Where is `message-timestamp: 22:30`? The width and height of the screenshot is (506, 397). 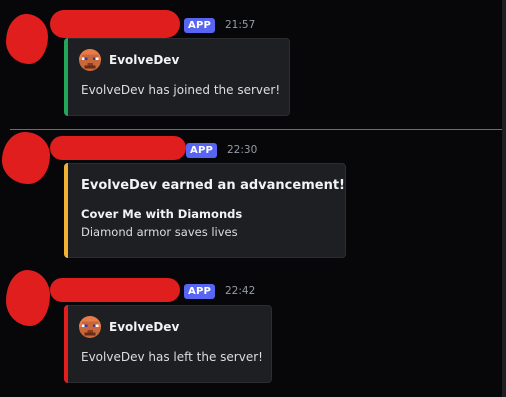 message-timestamp: 22:30 is located at coordinates (242, 150).